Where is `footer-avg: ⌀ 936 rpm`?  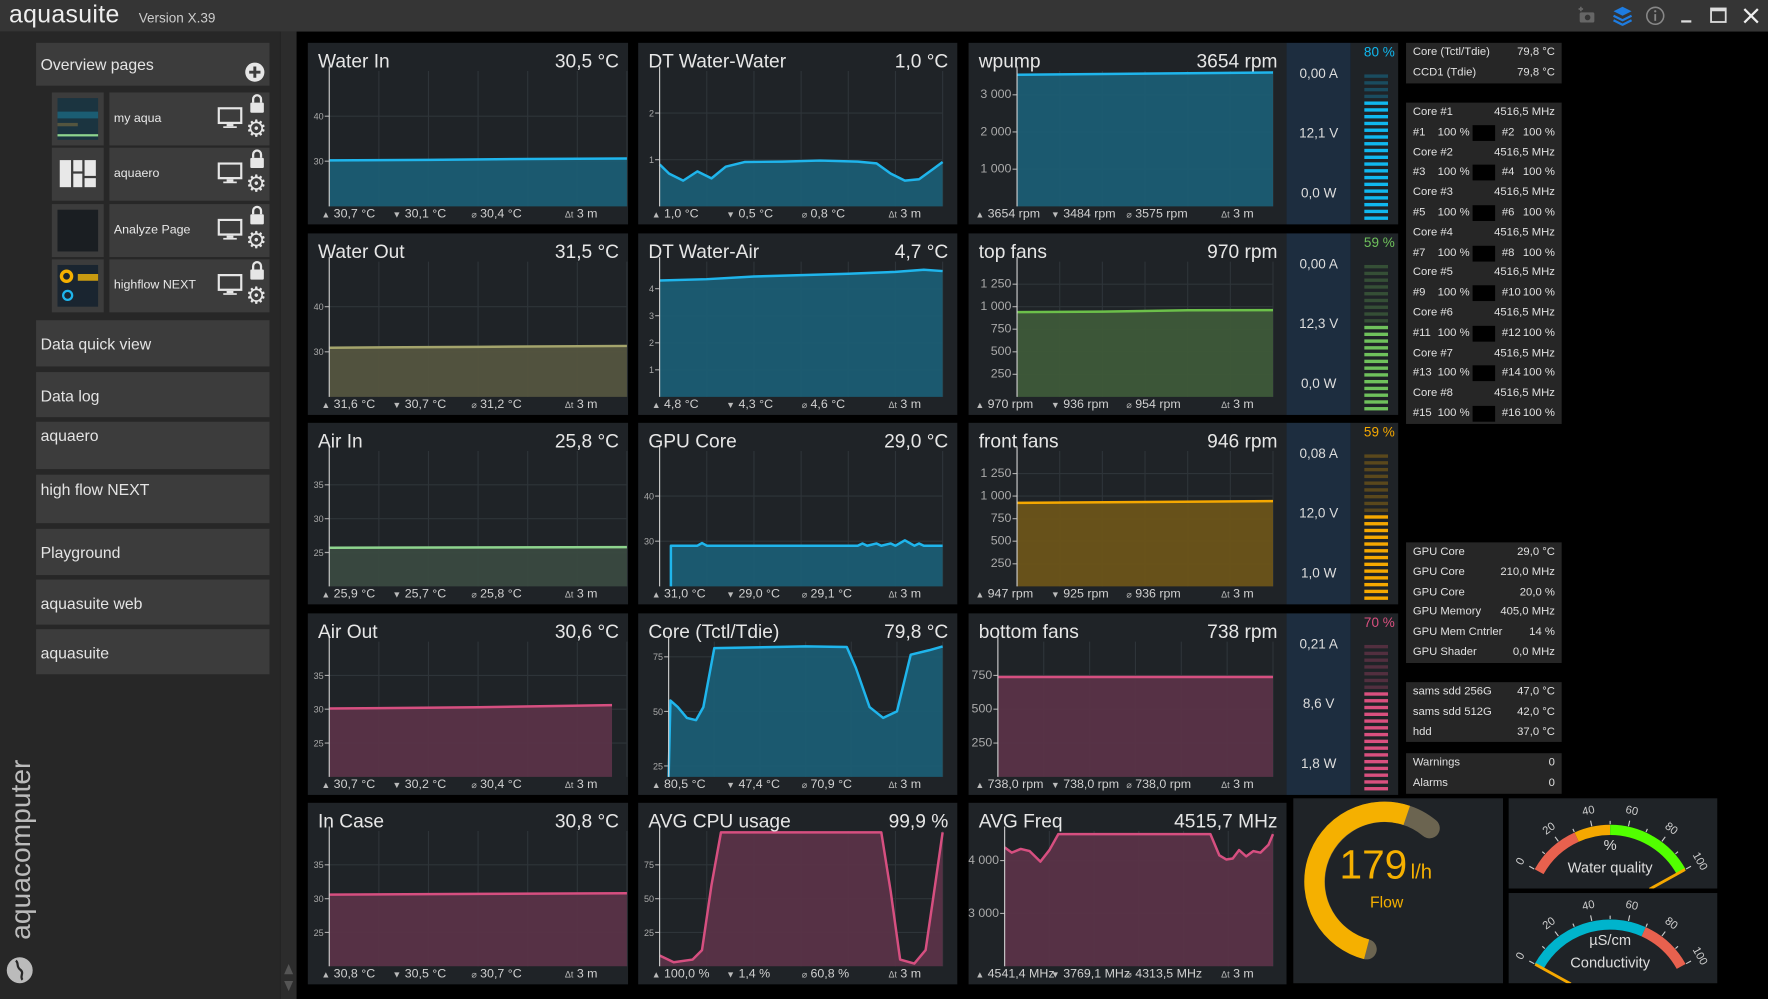
footer-avg: ⌀ 936 rpm is located at coordinates (1153, 594).